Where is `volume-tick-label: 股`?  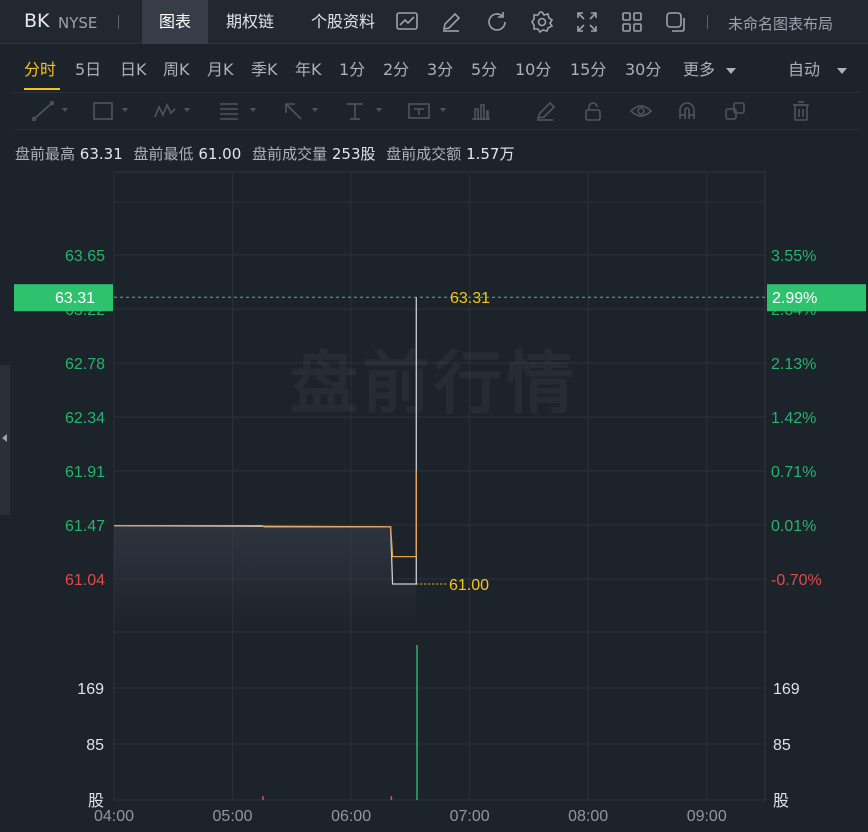
volume-tick-label: 股 is located at coordinates (781, 801).